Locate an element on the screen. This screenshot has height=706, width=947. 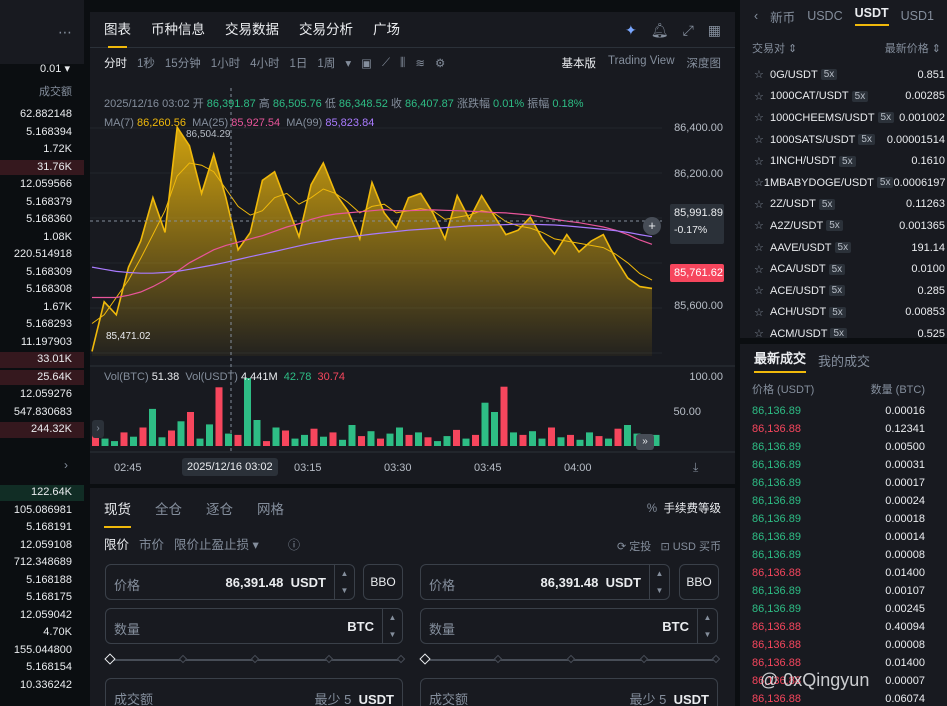
order-book-row: 11.197903 is located at coordinates (42, 343).